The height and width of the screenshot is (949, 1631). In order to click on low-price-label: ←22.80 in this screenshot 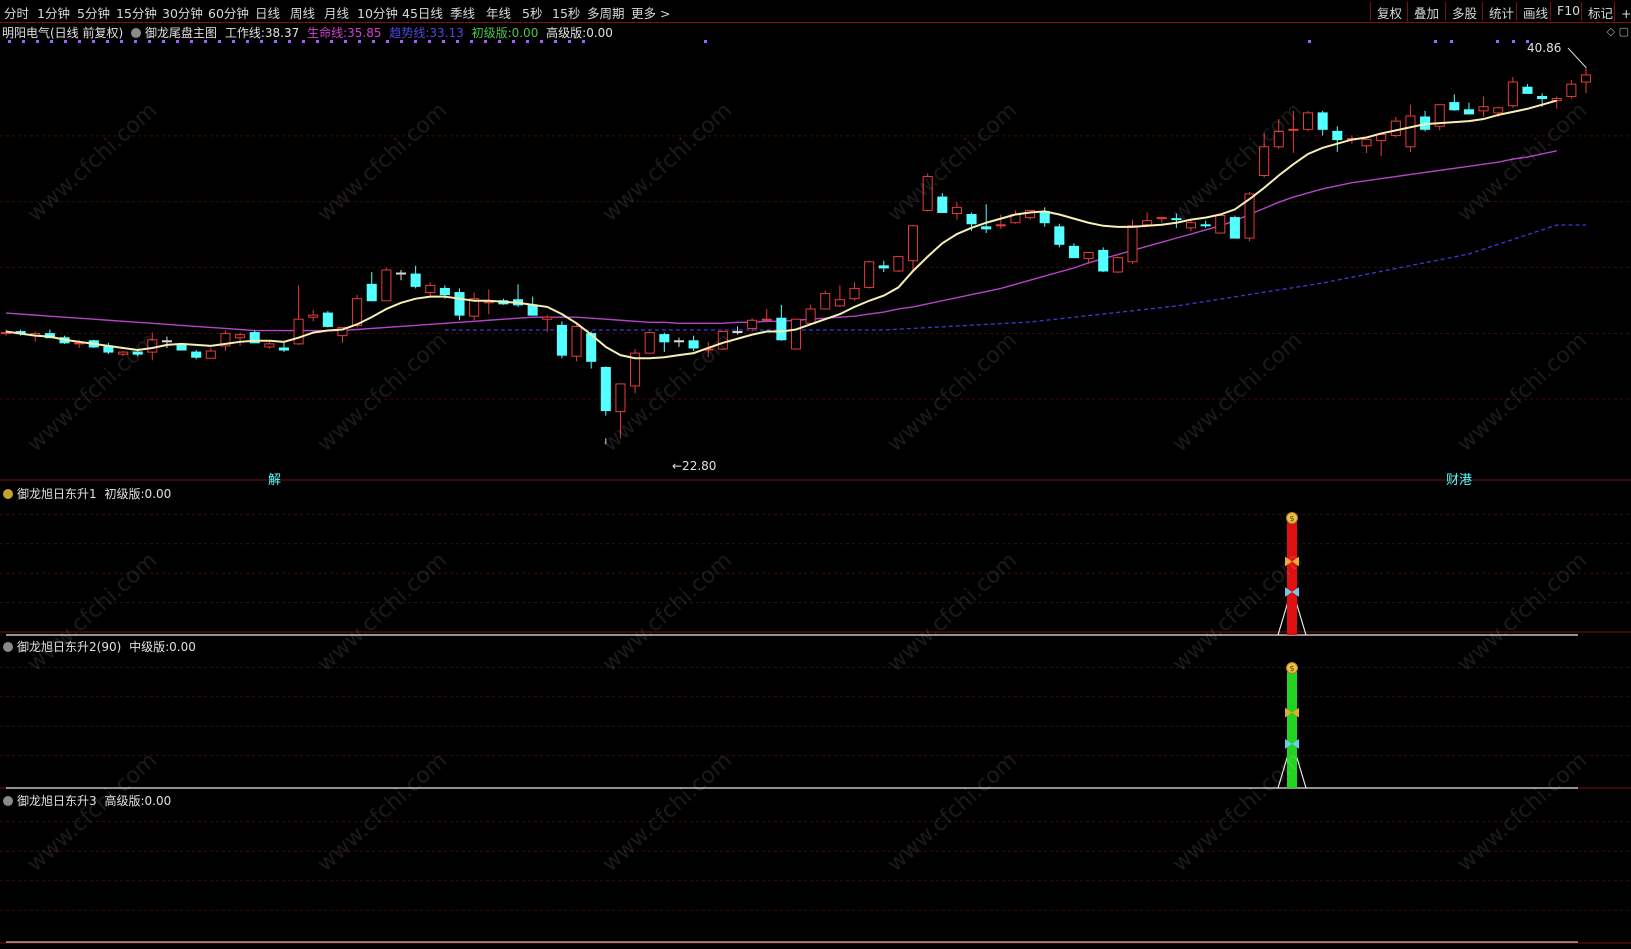, I will do `click(694, 466)`.